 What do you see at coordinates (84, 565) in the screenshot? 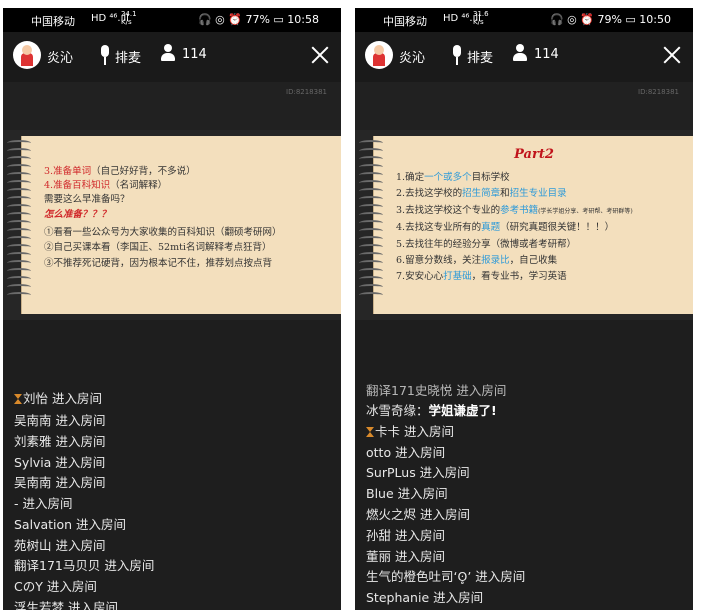
I see `chat-item: 翻译171马贝贝 进入房间` at bounding box center [84, 565].